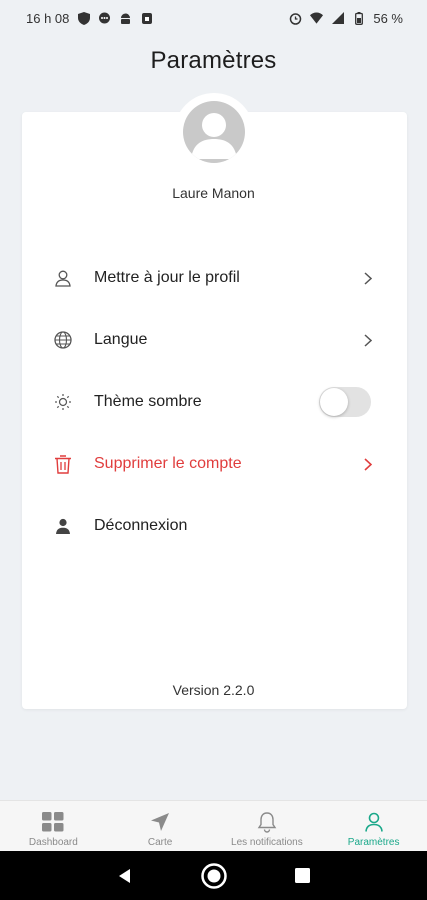 The height and width of the screenshot is (900, 427). I want to click on battery-level: 56 %, so click(388, 18).